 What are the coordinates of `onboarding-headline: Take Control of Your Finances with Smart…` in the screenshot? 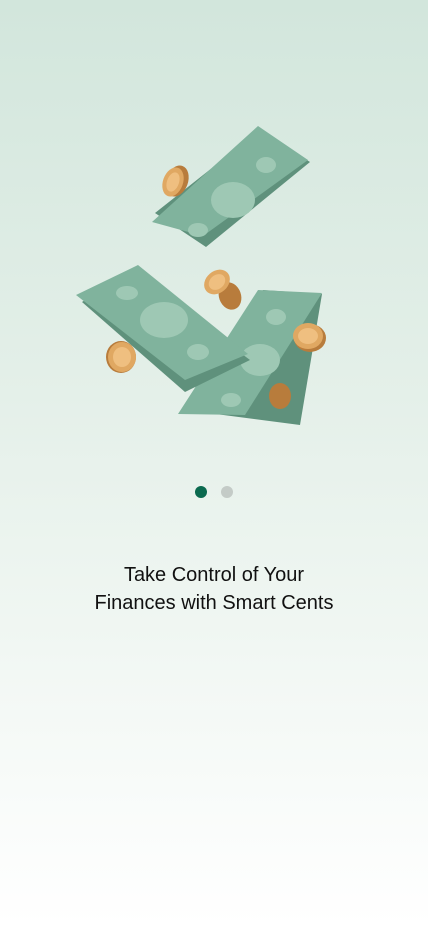 It's located at (214, 589).